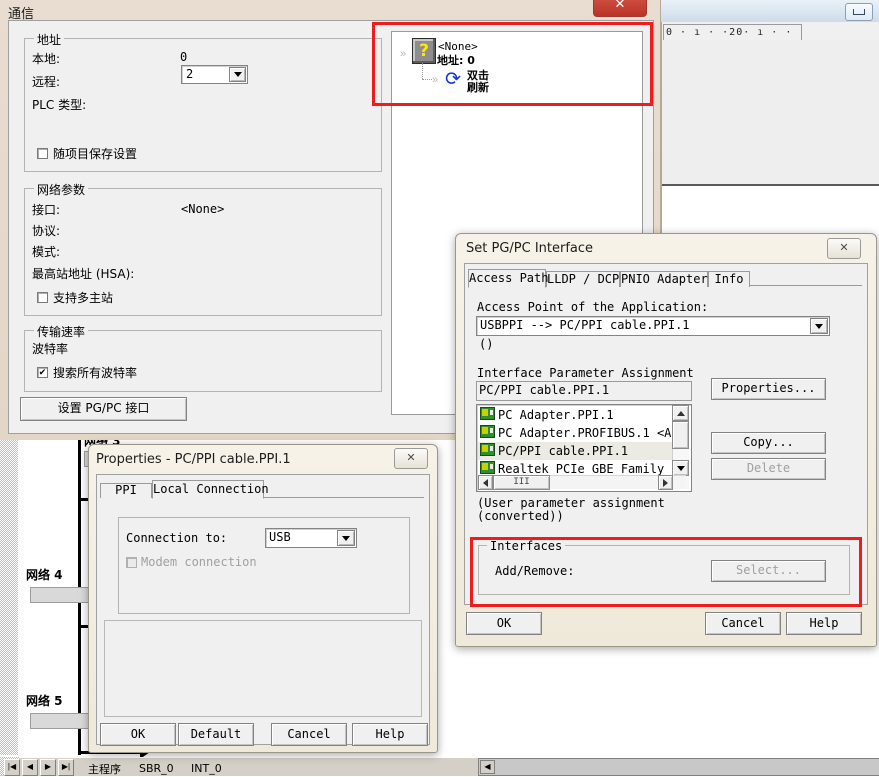 Image resolution: width=879 pixels, height=777 pixels. Describe the element at coordinates (770, 113) in the screenshot. I see `editor-upper-pane` at that location.